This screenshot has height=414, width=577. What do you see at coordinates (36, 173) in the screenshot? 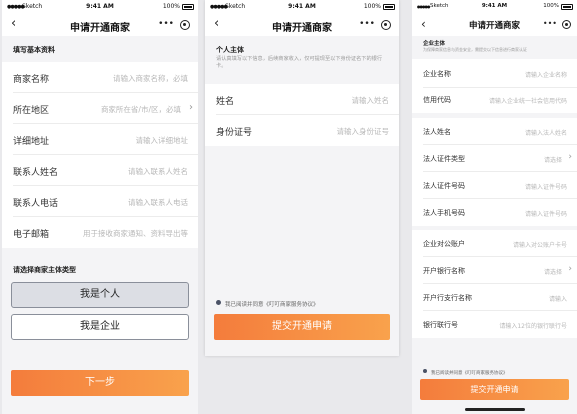
I see `field-label: 联系人姓名` at bounding box center [36, 173].